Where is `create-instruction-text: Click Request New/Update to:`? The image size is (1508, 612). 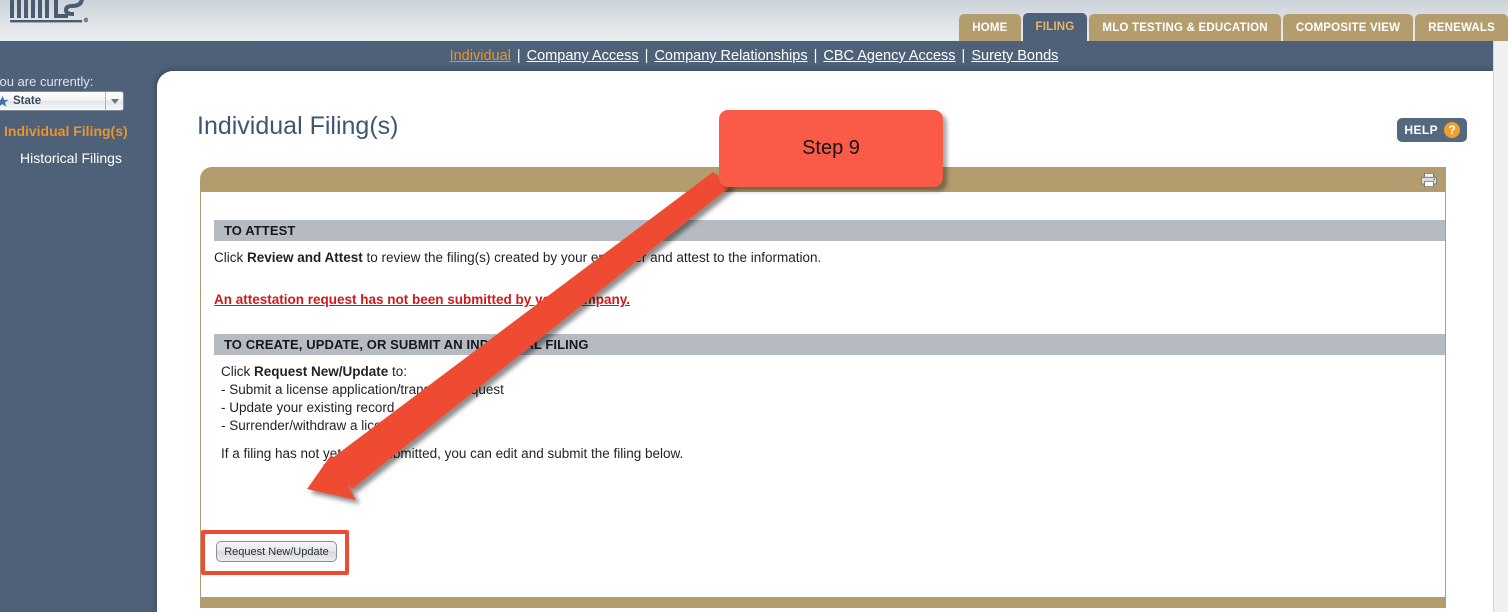 create-instruction-text: Click Request New/Update to: is located at coordinates (314, 371).